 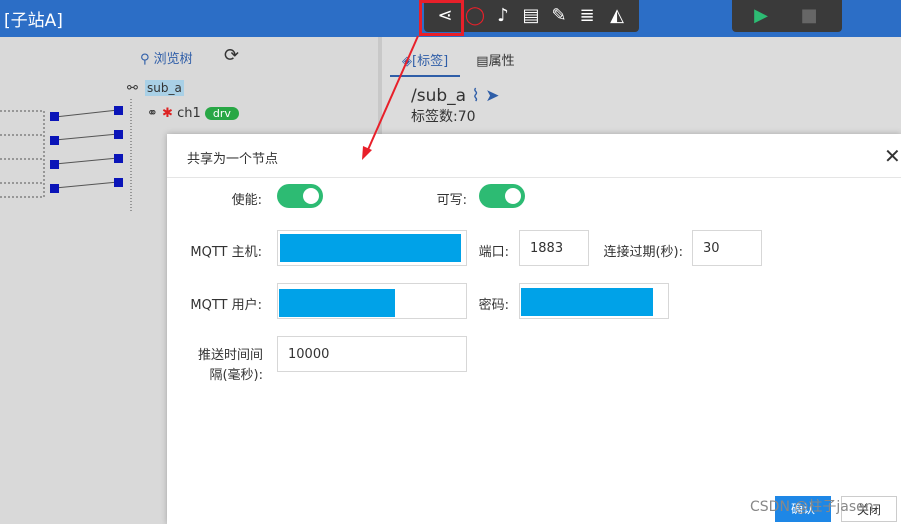 I want to click on timeout-field, so click(x=727, y=248).